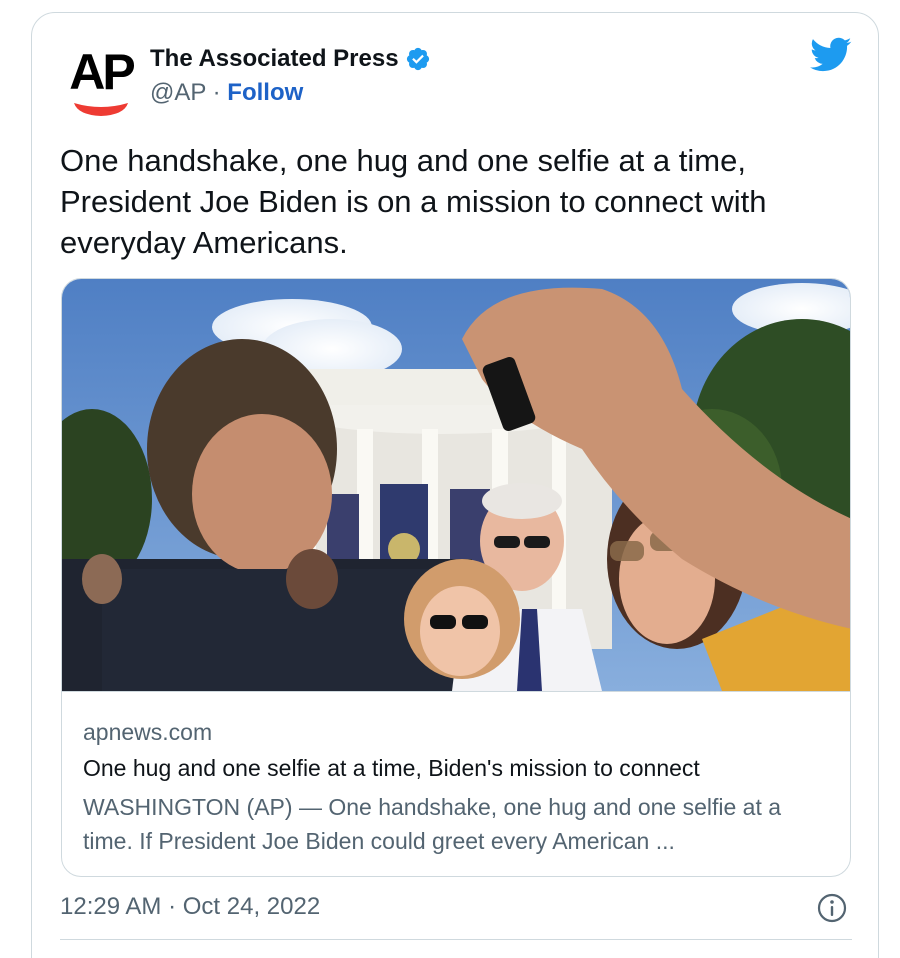 Image resolution: width=900 pixels, height=958 pixels. I want to click on follow-button: Follow, so click(265, 92).